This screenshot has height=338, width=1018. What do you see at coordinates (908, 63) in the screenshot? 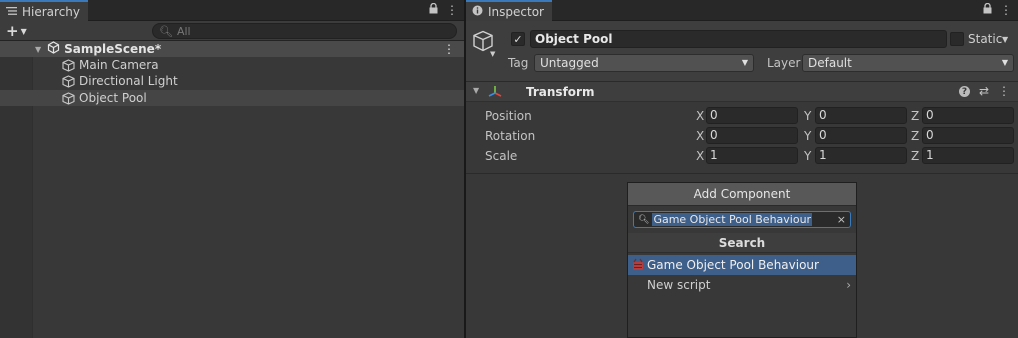
I see `layer-dropdown: Default ▼` at bounding box center [908, 63].